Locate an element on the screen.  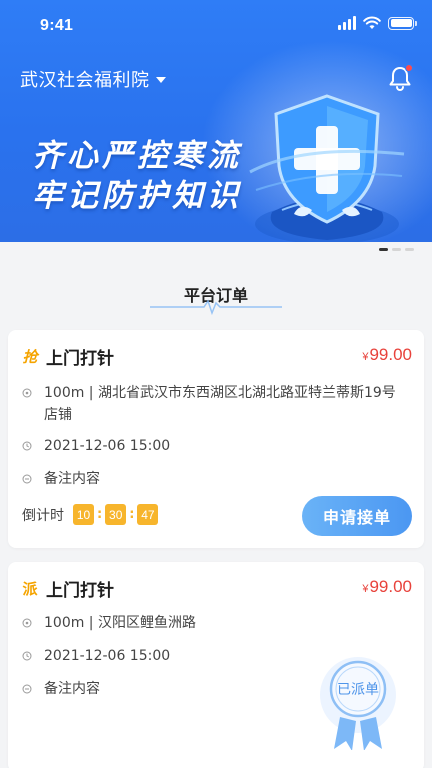
stamp-label: 已派单 is located at coordinates (358, 690).